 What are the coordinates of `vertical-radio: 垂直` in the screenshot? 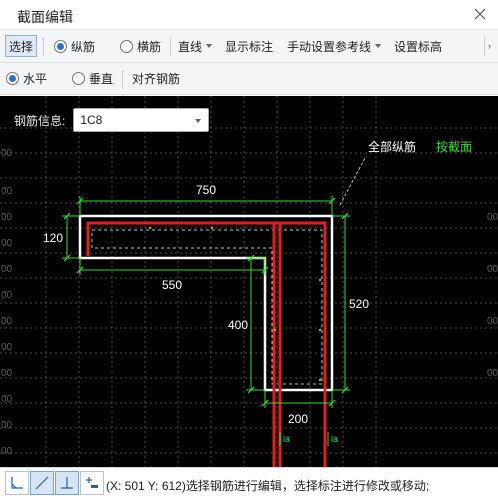 It's located at (92, 78).